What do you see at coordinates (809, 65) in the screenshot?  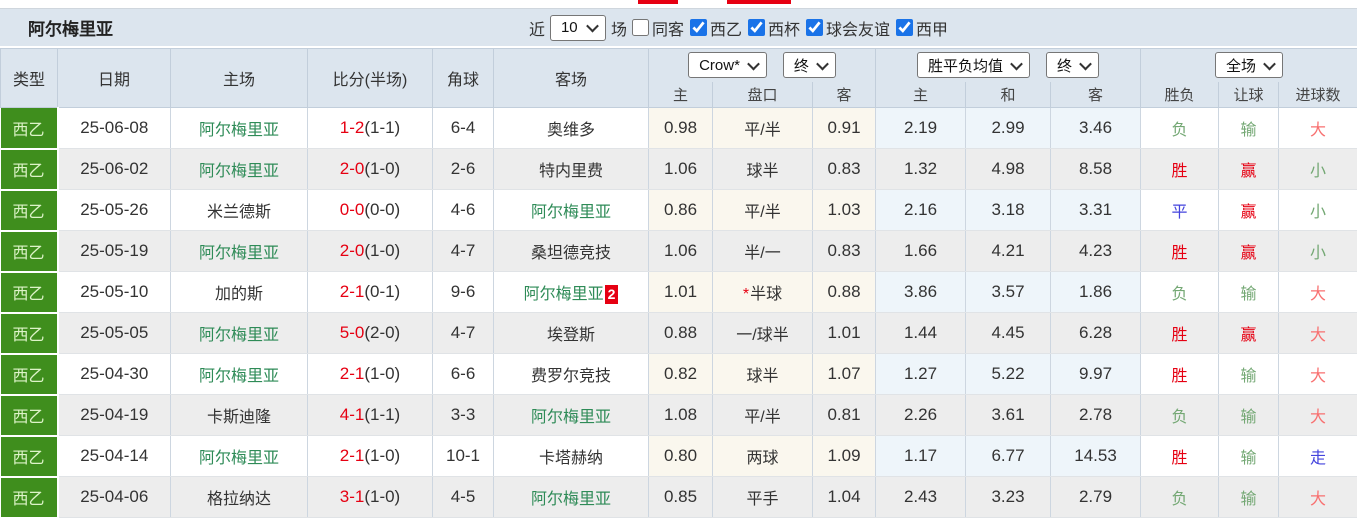 I see `odds-time-select: 终` at bounding box center [809, 65].